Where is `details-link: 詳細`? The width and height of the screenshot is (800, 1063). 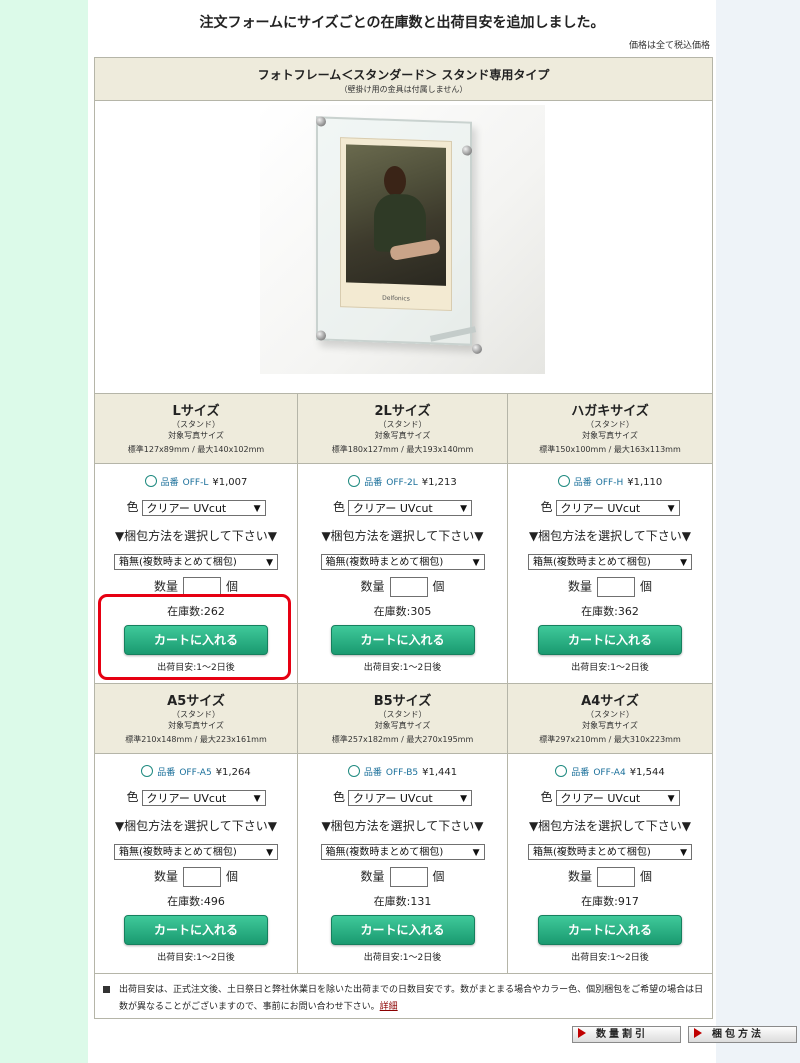 details-link: 詳細 is located at coordinates (389, 1007).